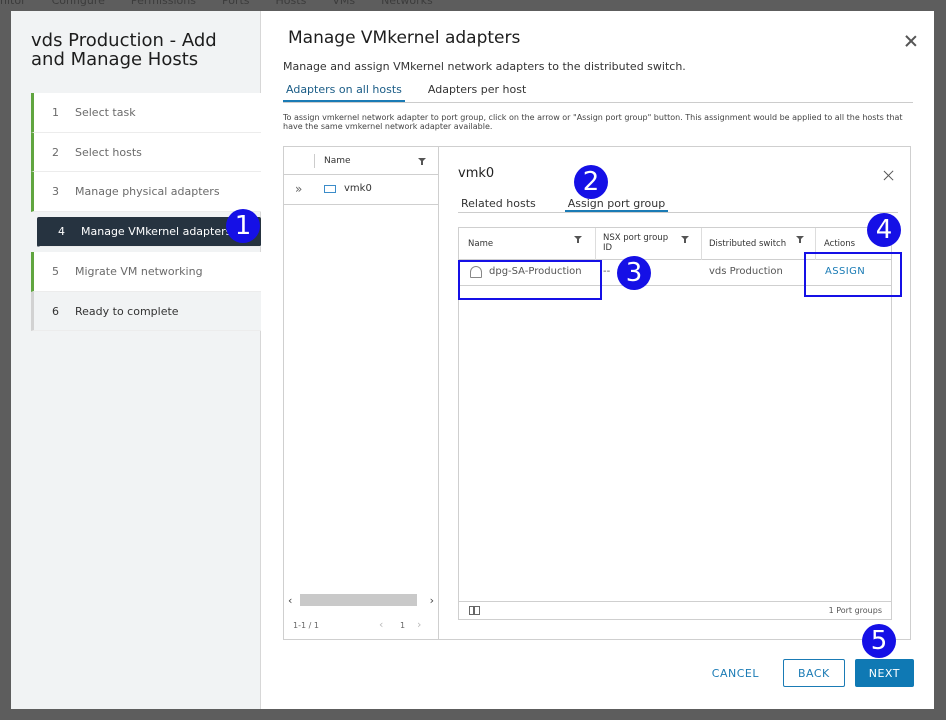  I want to click on tab-adapters-per-host: Adapters per host, so click(477, 92).